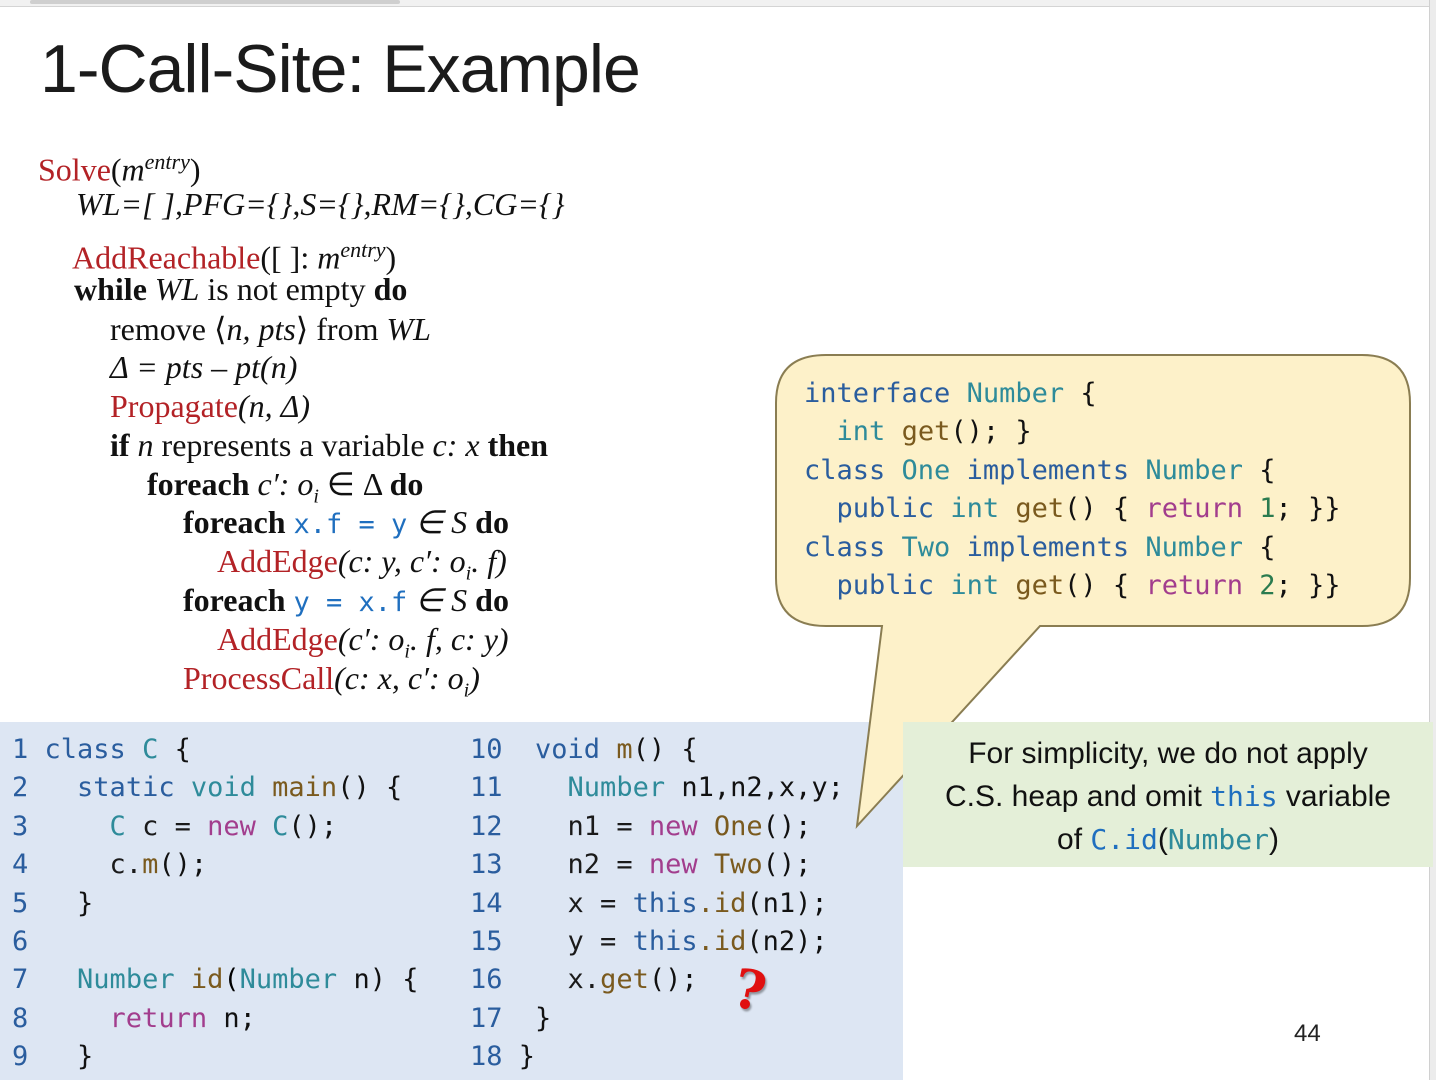 This screenshot has height=1080, width=1436. Describe the element at coordinates (1162, 839) in the screenshot. I see `note-text: (` at that location.